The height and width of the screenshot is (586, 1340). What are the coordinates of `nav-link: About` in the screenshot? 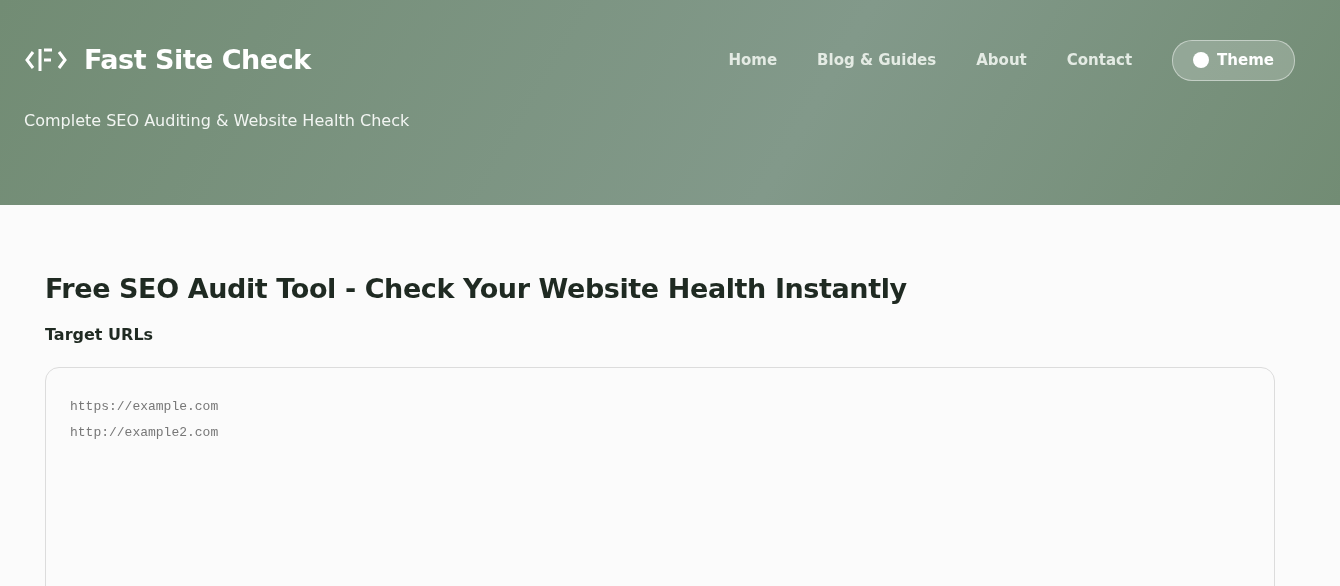 It's located at (1001, 60).